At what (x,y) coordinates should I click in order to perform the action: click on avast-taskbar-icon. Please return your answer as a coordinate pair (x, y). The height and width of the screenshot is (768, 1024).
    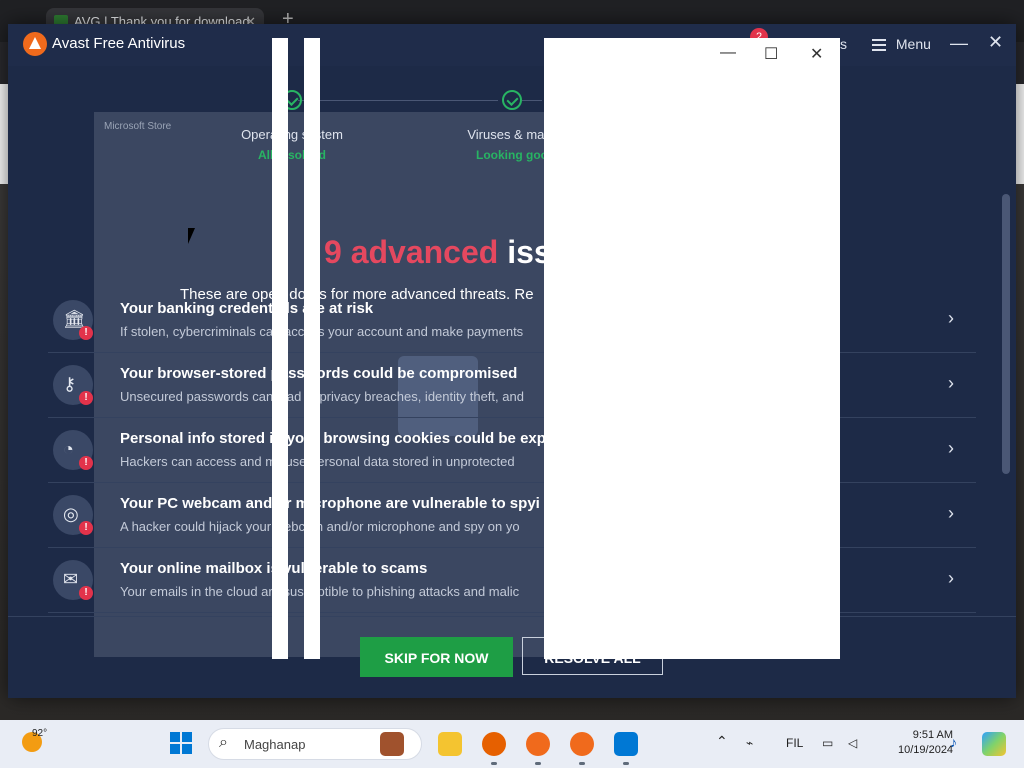
    Looking at the image, I should click on (538, 744).